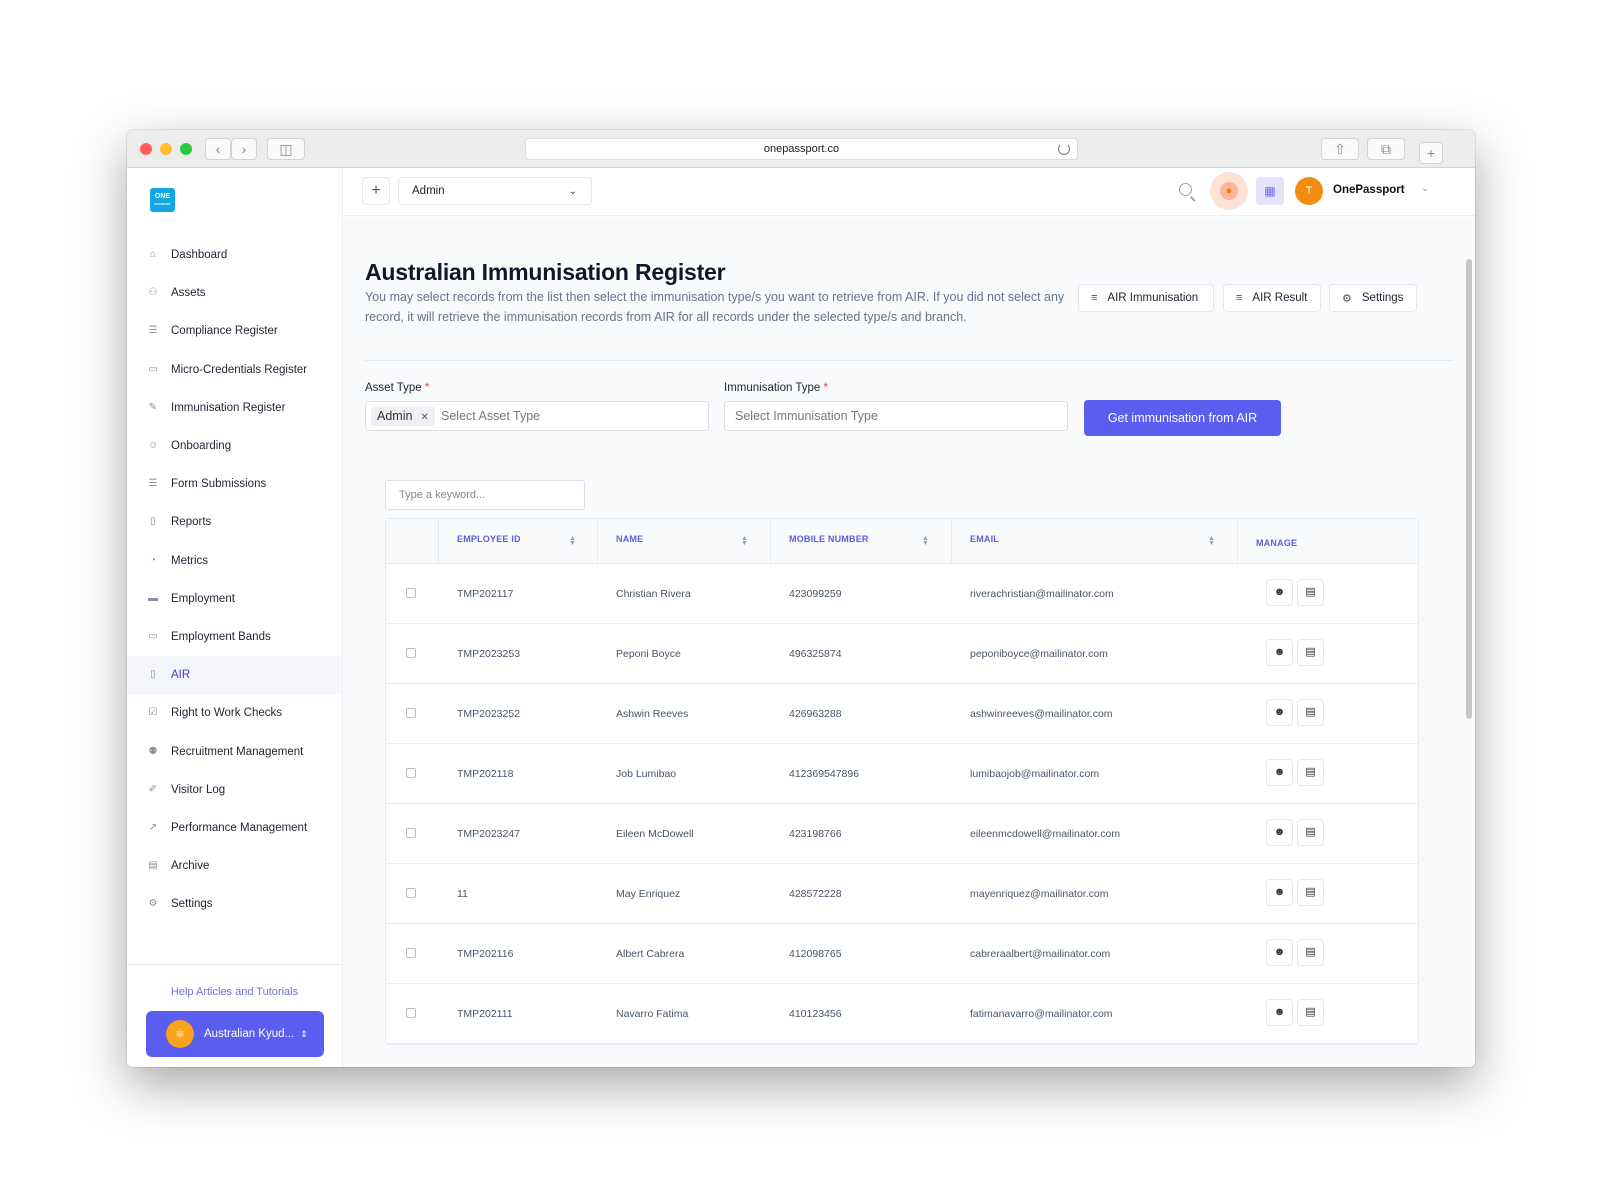 The image size is (1600, 1200). I want to click on name-cell: Job Lumibao, so click(646, 774).